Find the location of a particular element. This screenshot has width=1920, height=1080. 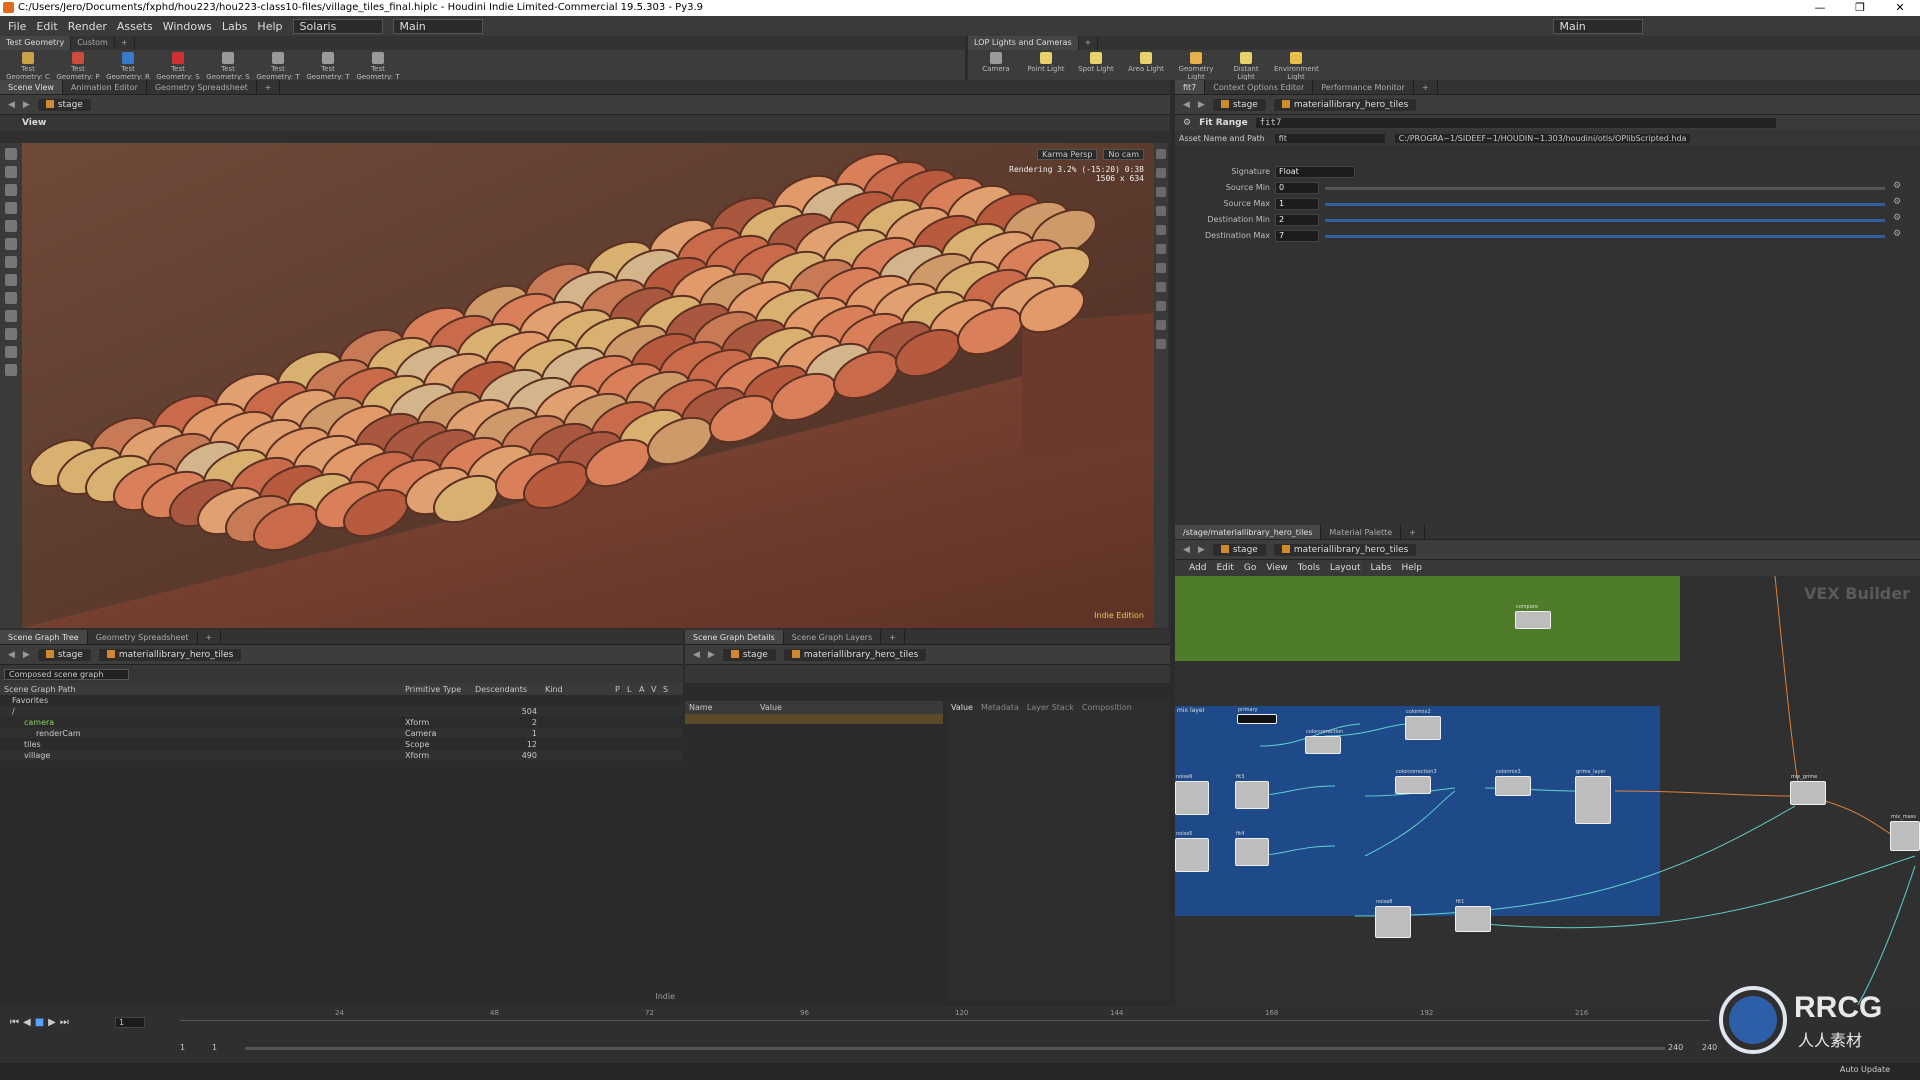

parm-field: 1 is located at coordinates (1297, 204).